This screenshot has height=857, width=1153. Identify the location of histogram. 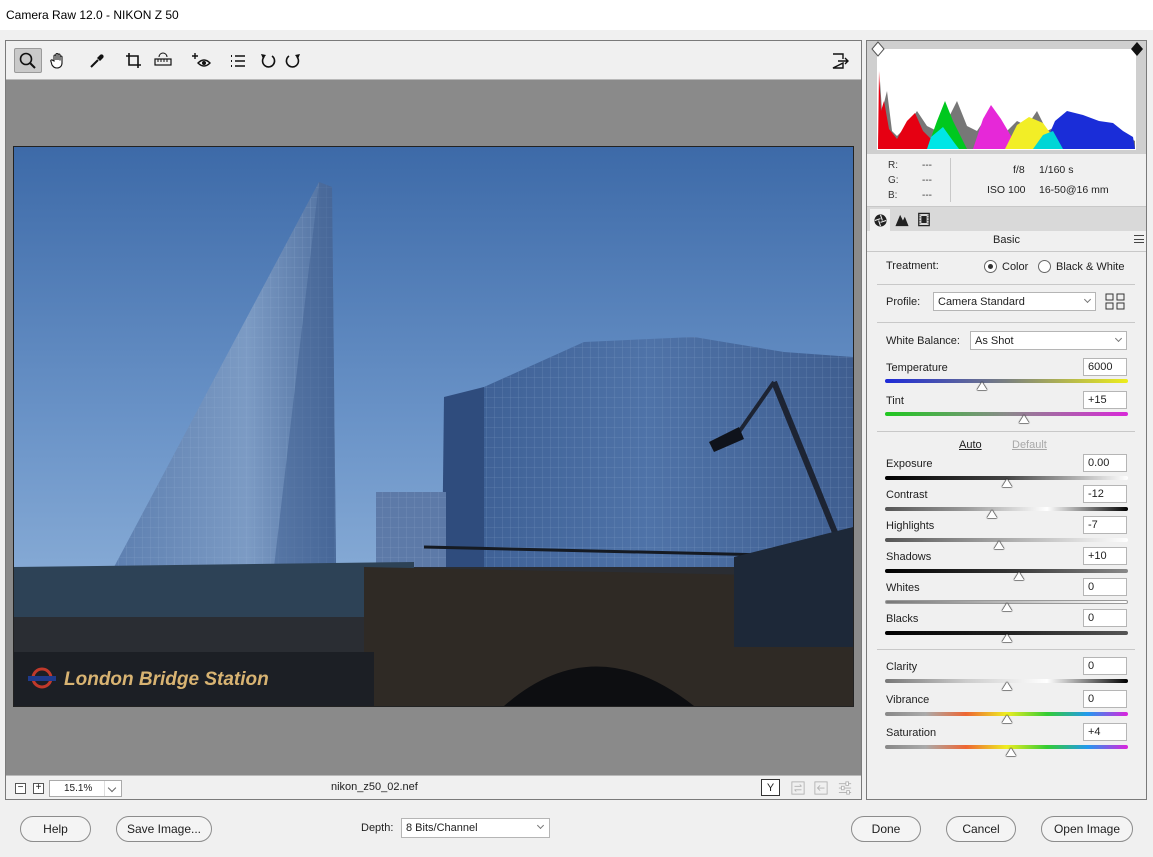
(1006, 97).